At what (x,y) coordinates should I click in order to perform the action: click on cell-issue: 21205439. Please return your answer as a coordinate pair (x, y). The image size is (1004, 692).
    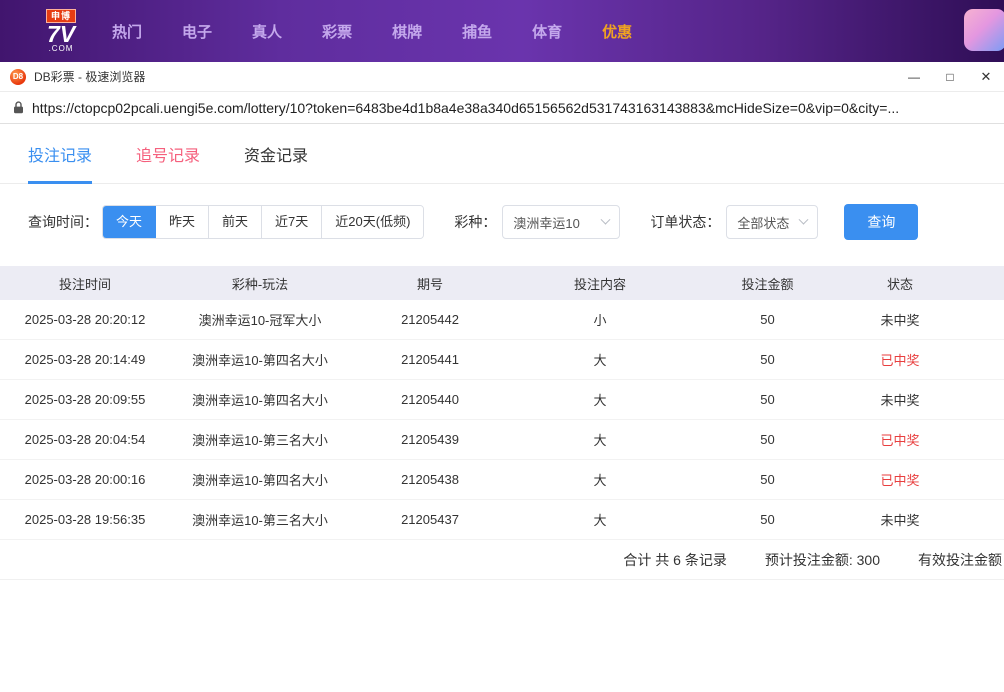
    Looking at the image, I should click on (430, 439).